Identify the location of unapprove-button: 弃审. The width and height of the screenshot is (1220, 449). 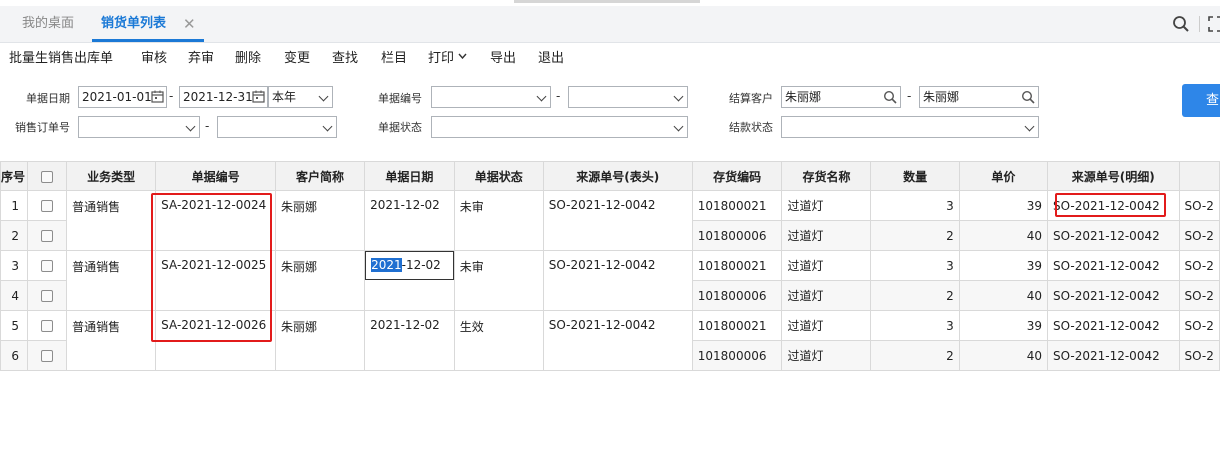
(201, 56).